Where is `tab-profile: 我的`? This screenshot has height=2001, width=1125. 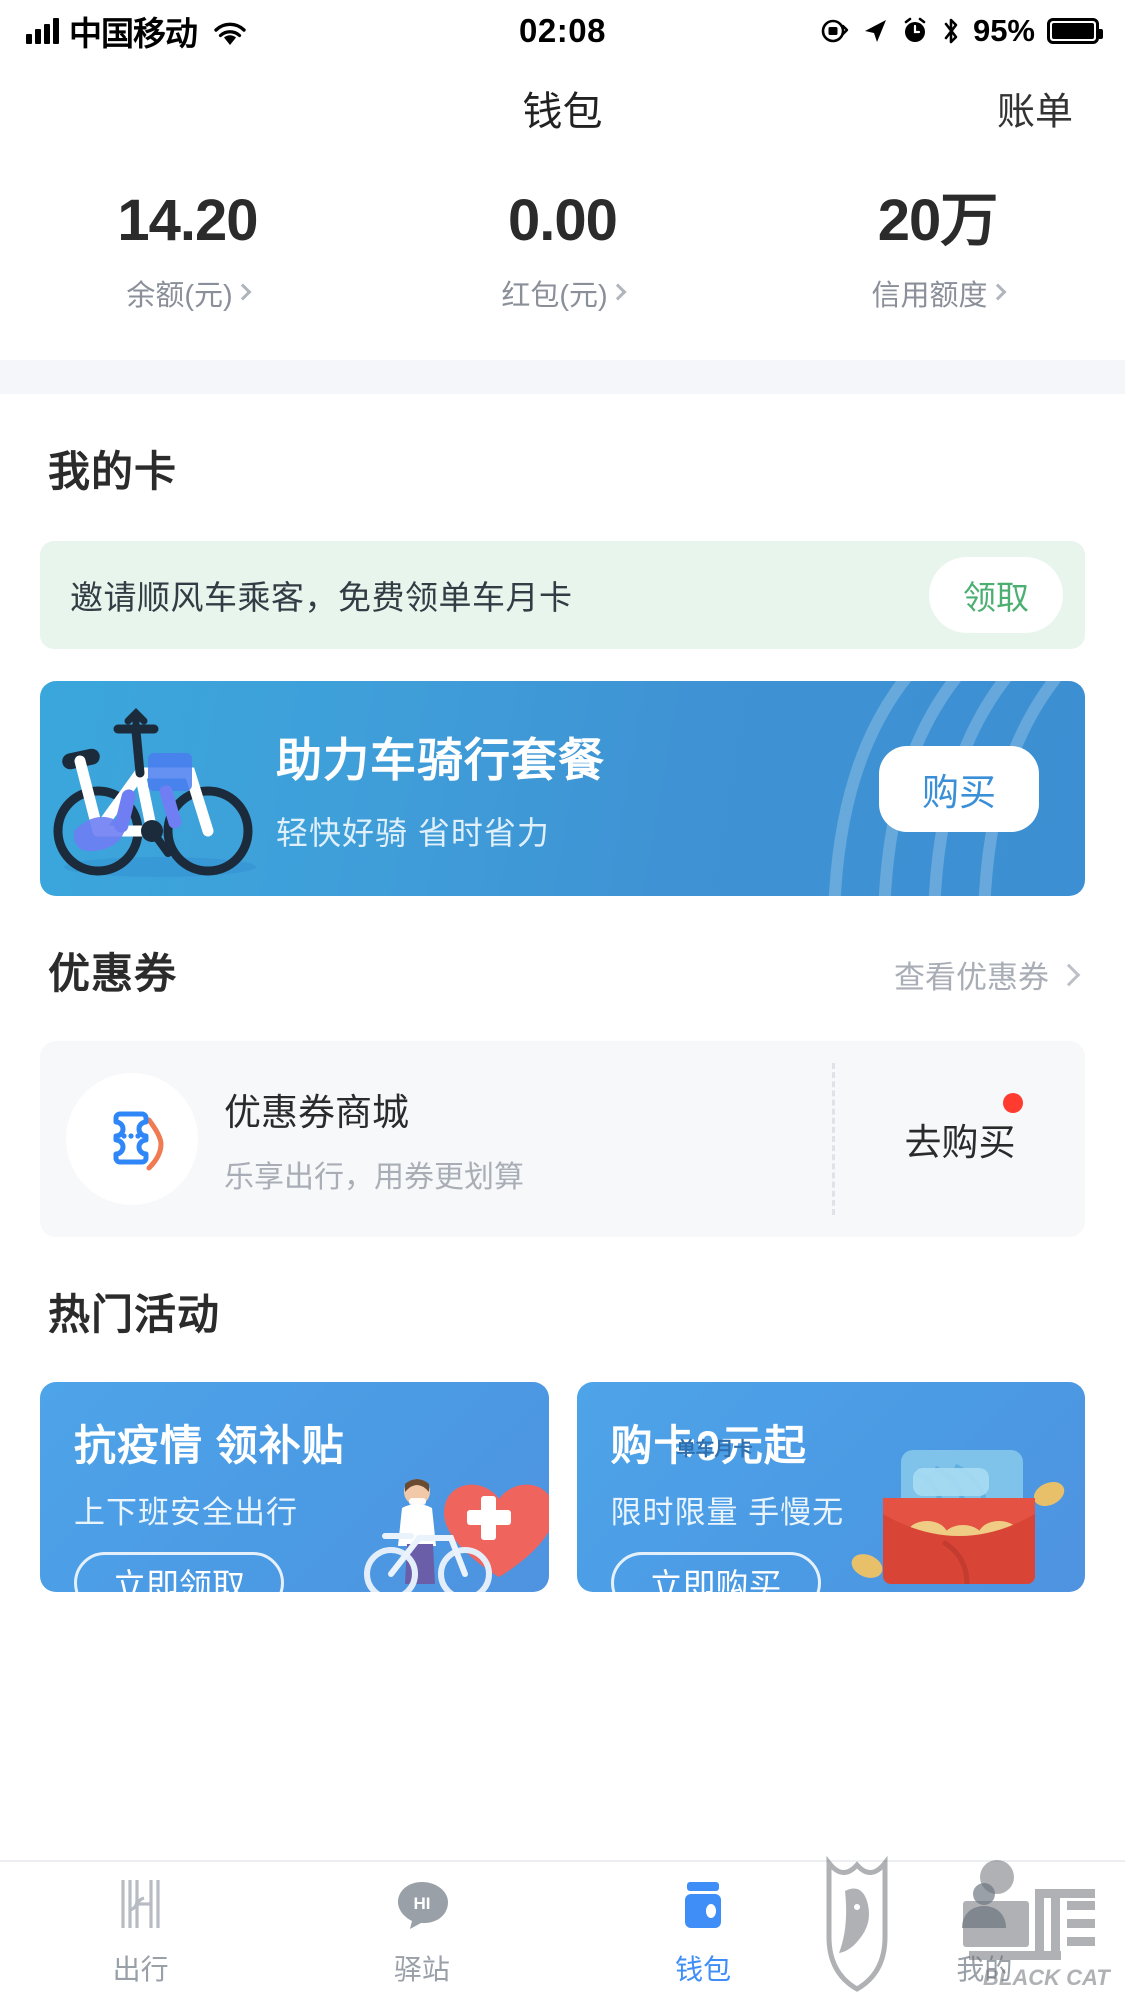 tab-profile: 我的 is located at coordinates (984, 1932).